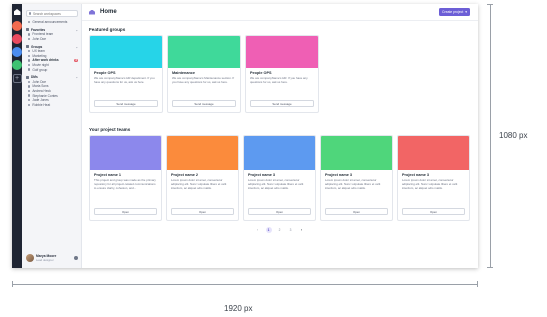 The height and width of the screenshot is (317, 547). What do you see at coordinates (30, 258) in the screenshot?
I see `avatar` at bounding box center [30, 258].